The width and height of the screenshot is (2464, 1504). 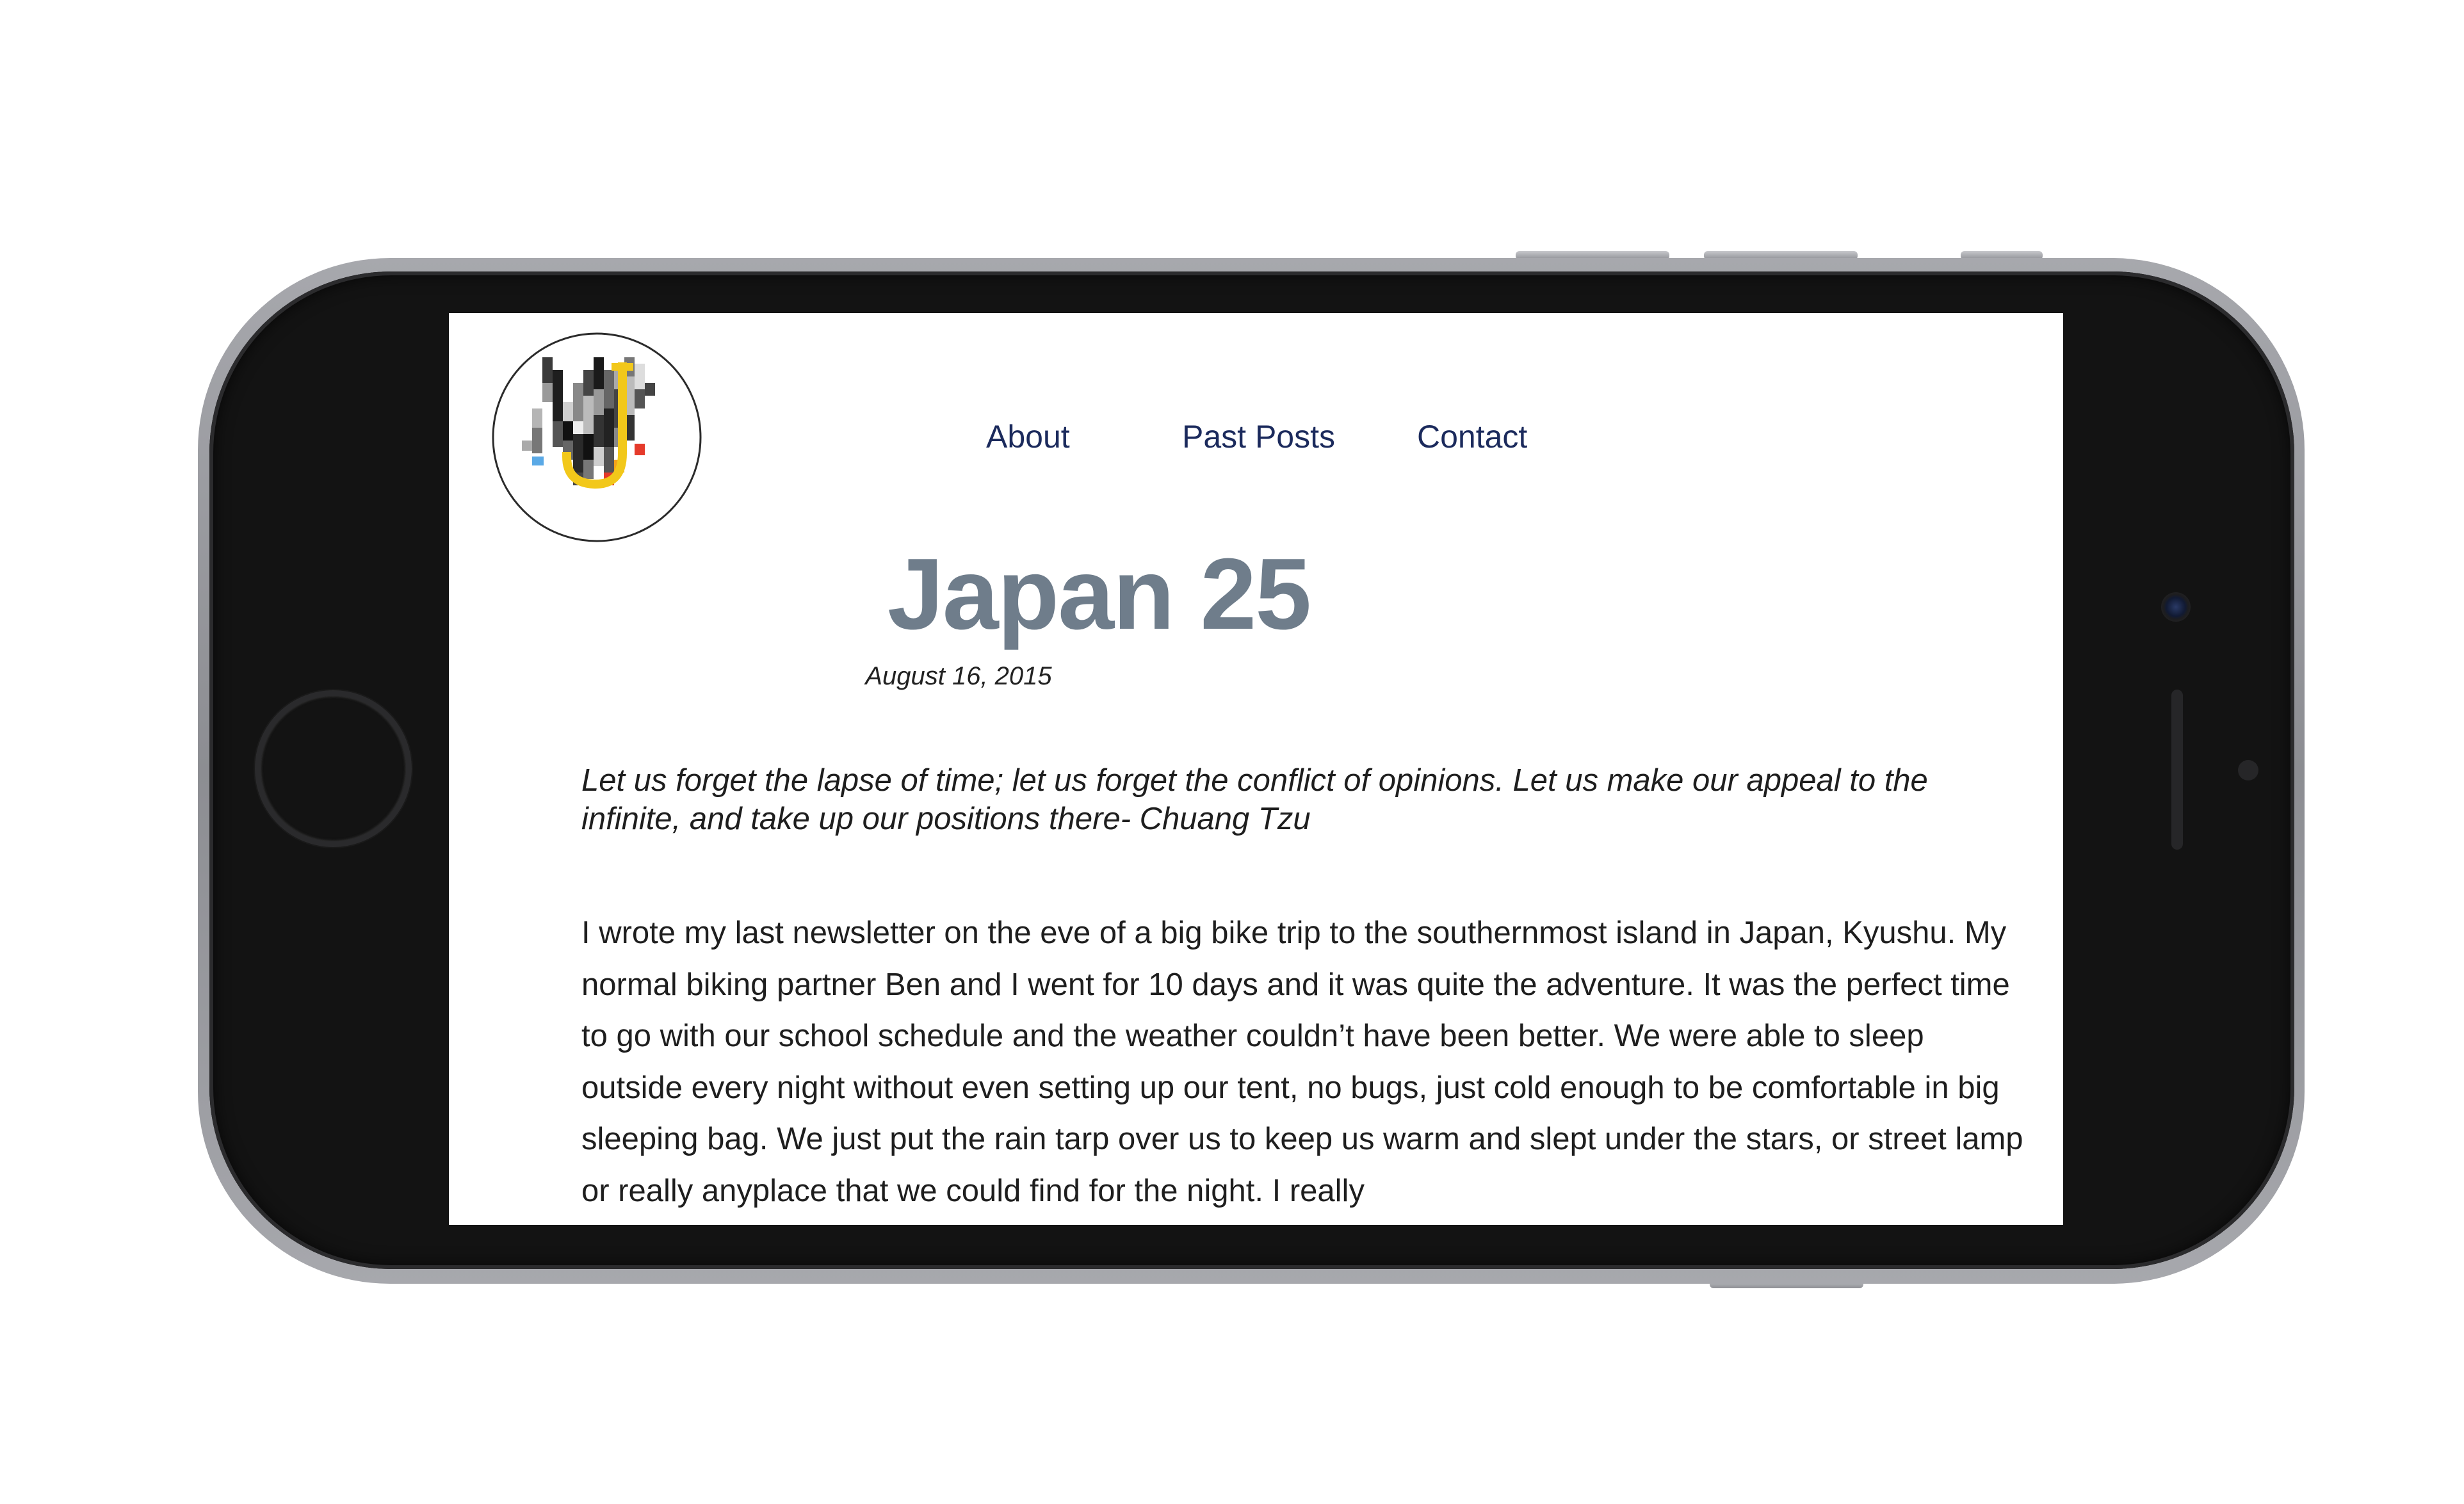 What do you see at coordinates (1258, 437) in the screenshot?
I see `nav-past-posts-link: Past Posts` at bounding box center [1258, 437].